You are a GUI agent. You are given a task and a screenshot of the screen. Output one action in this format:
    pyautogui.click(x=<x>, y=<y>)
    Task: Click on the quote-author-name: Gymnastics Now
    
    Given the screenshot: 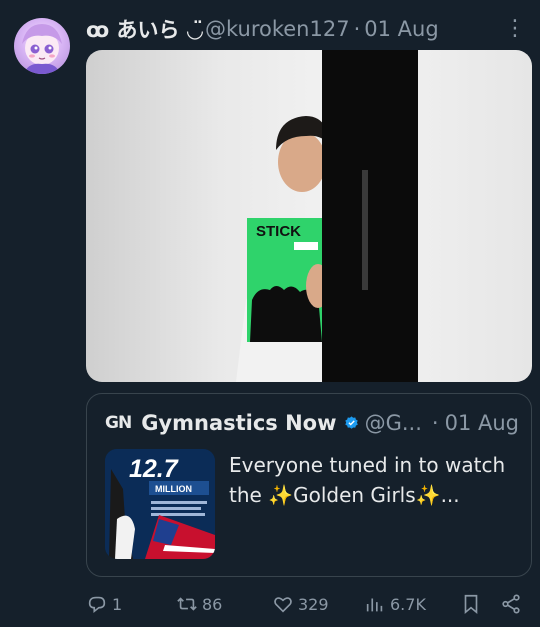 What is the action you would take?
    pyautogui.click(x=238, y=423)
    